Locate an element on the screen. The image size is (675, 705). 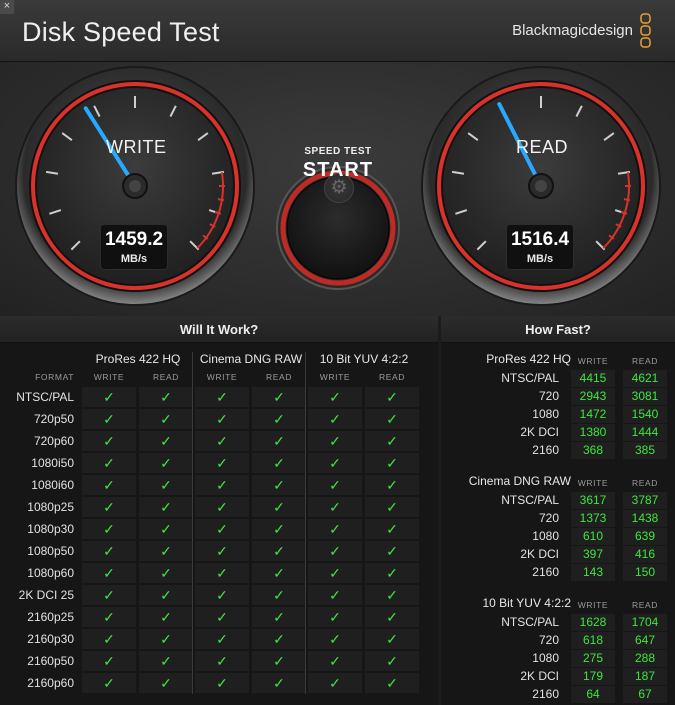
write-rate-value: 4415 is located at coordinates (593, 378).